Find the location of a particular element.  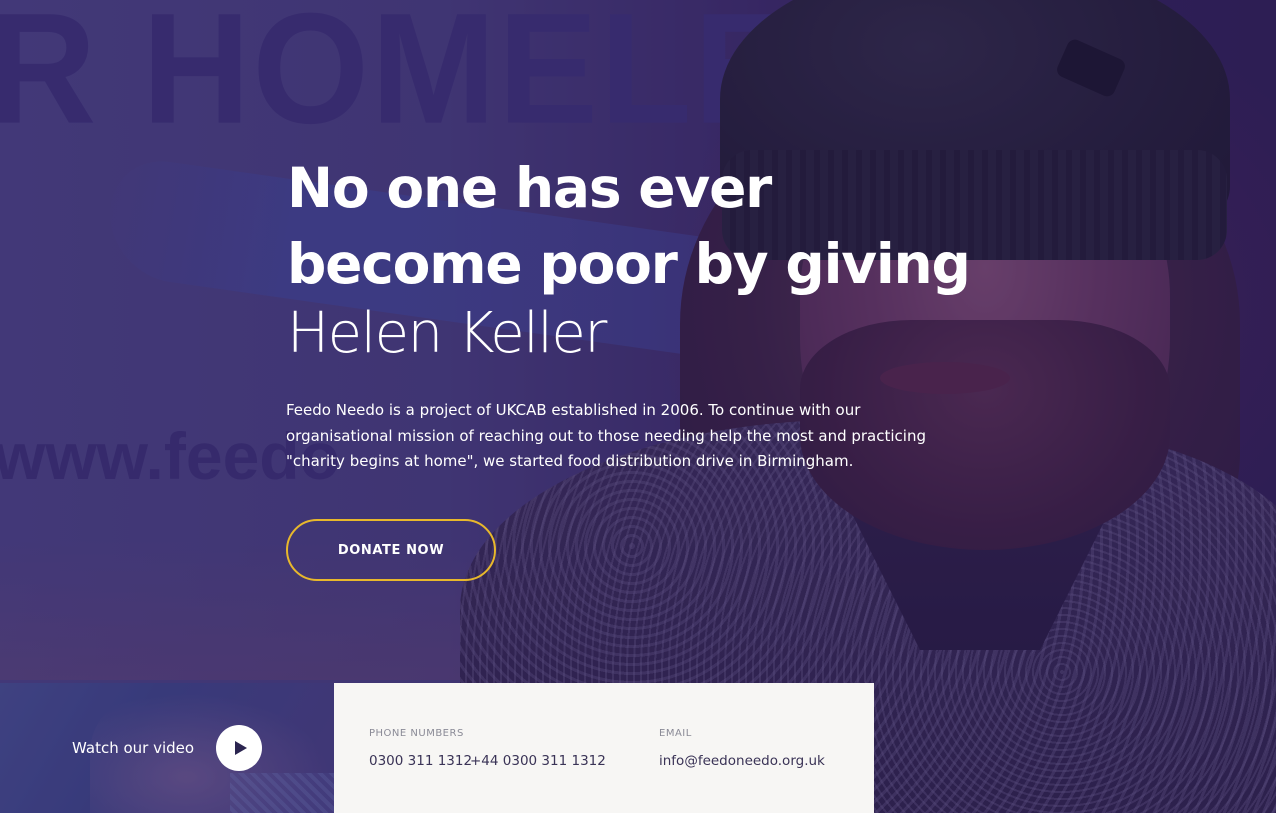

email-label: EMAIL is located at coordinates (675, 733).